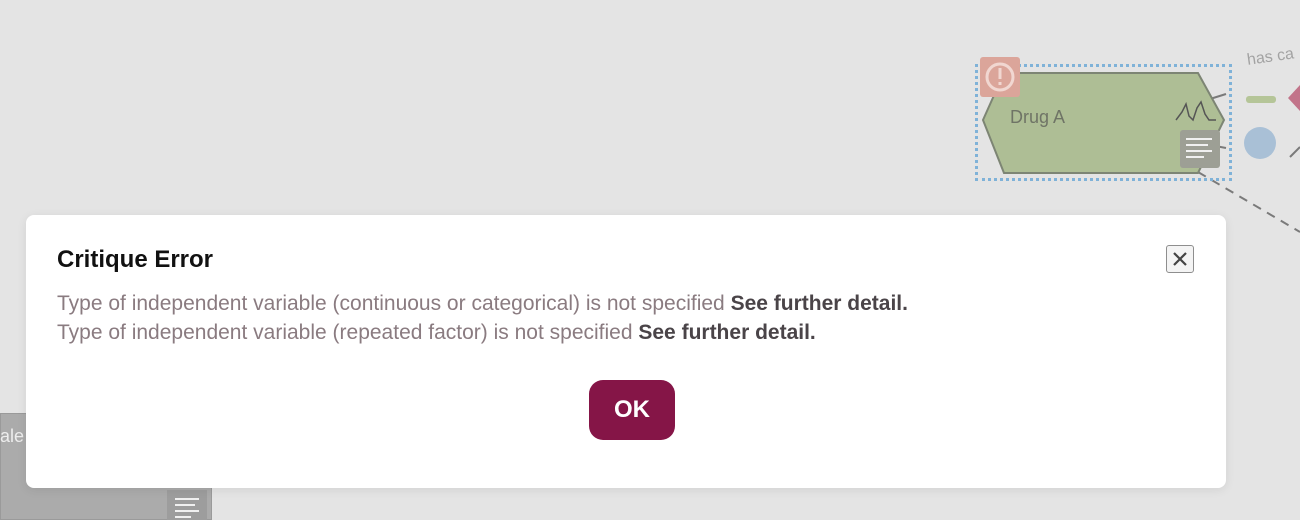  What do you see at coordinates (1037, 117) in the screenshot?
I see `drug-node-label: Drug A` at bounding box center [1037, 117].